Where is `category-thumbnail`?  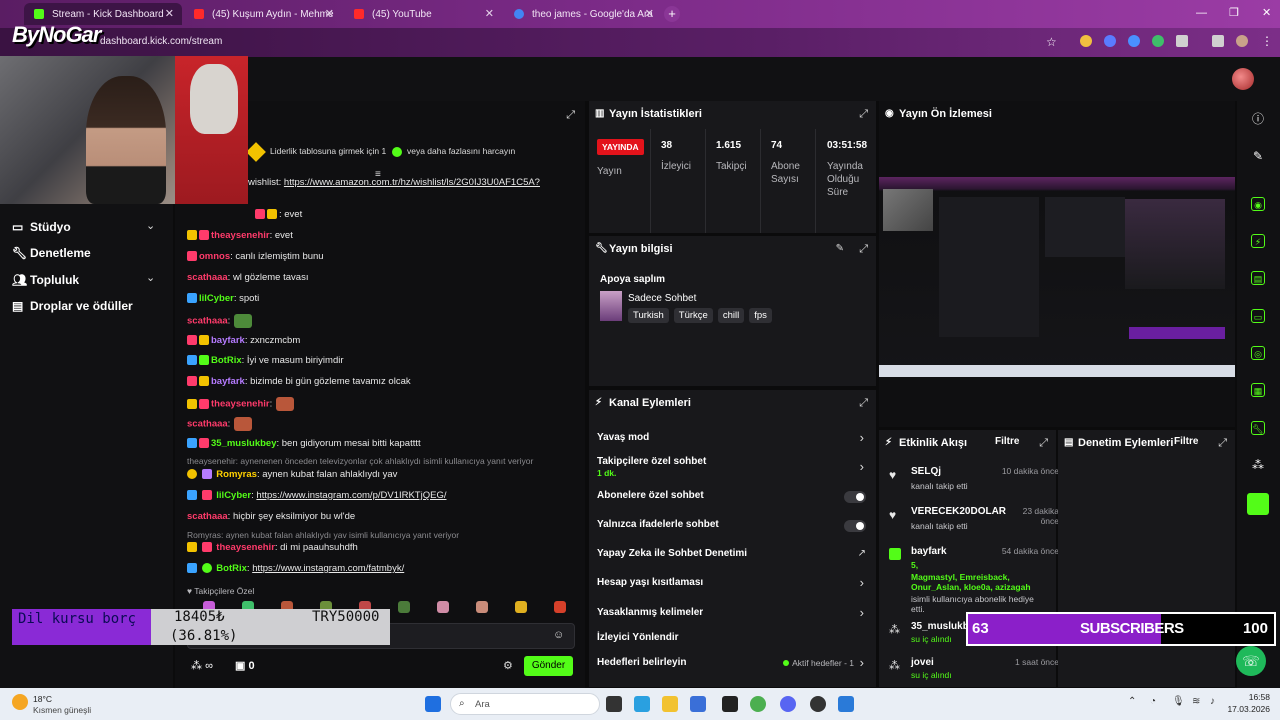
category-thumbnail is located at coordinates (611, 306).